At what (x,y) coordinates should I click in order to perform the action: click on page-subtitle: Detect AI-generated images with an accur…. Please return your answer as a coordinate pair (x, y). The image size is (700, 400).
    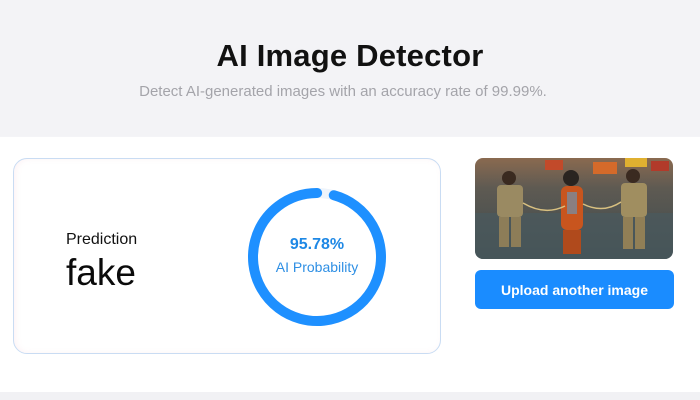
    Looking at the image, I should click on (343, 91).